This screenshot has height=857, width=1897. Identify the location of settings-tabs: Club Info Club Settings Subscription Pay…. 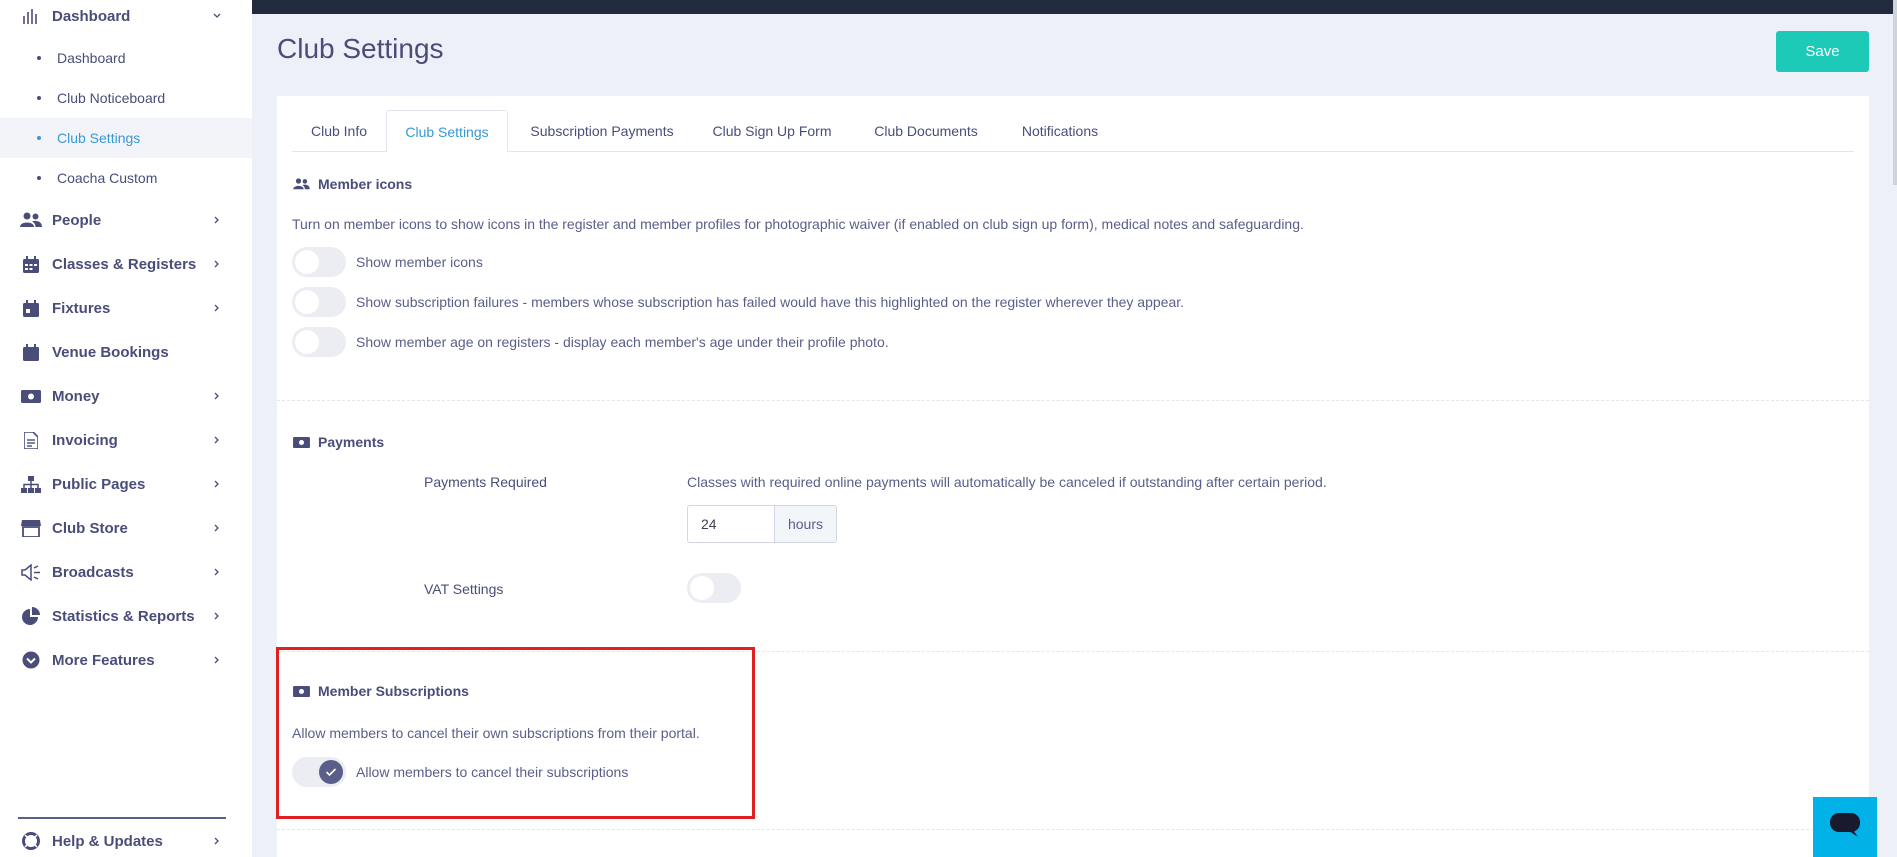
(1073, 131).